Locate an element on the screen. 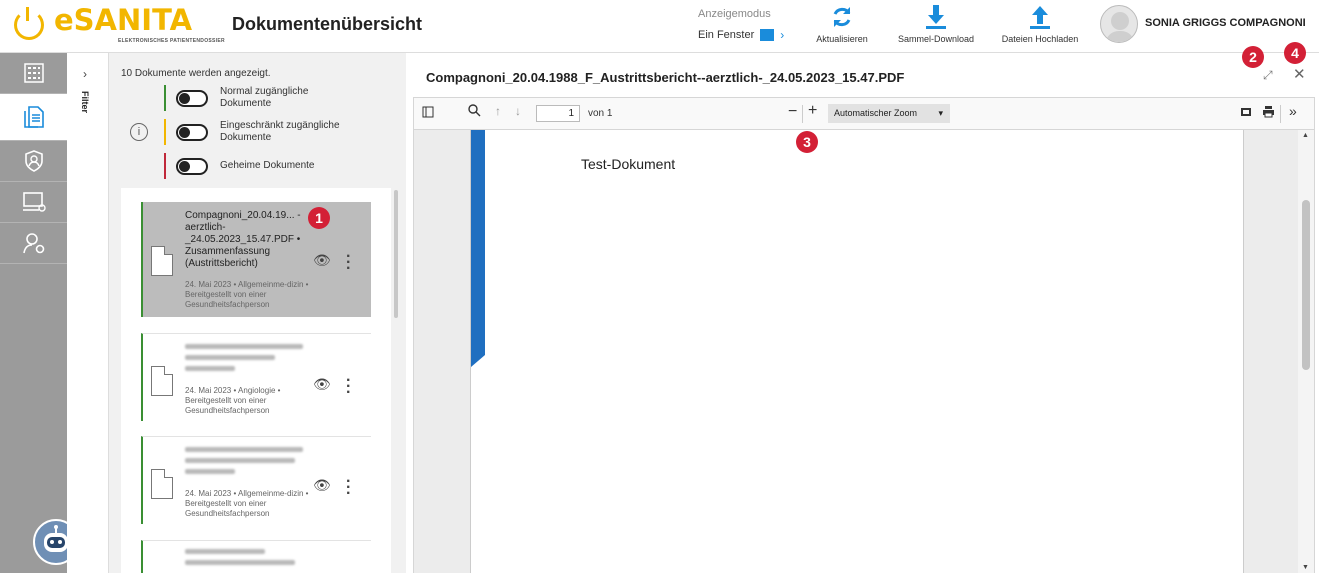 The height and width of the screenshot is (573, 1319). document-count: 10 Dokumente werden angezeigt. is located at coordinates (196, 73).